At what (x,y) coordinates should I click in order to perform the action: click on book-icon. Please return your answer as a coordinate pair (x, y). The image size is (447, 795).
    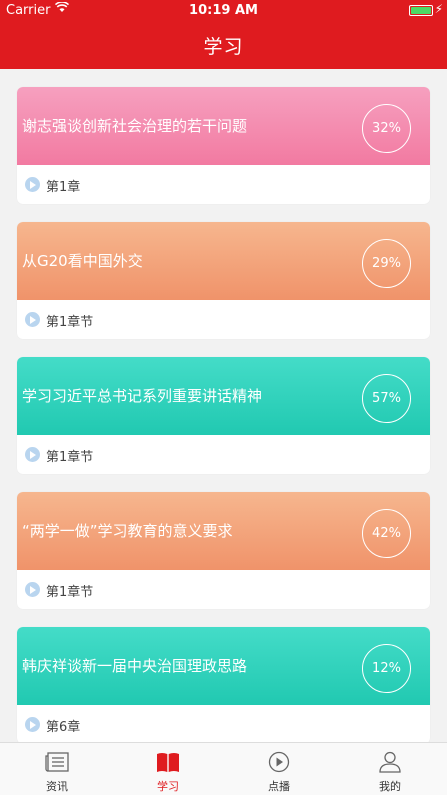
    Looking at the image, I should click on (168, 762).